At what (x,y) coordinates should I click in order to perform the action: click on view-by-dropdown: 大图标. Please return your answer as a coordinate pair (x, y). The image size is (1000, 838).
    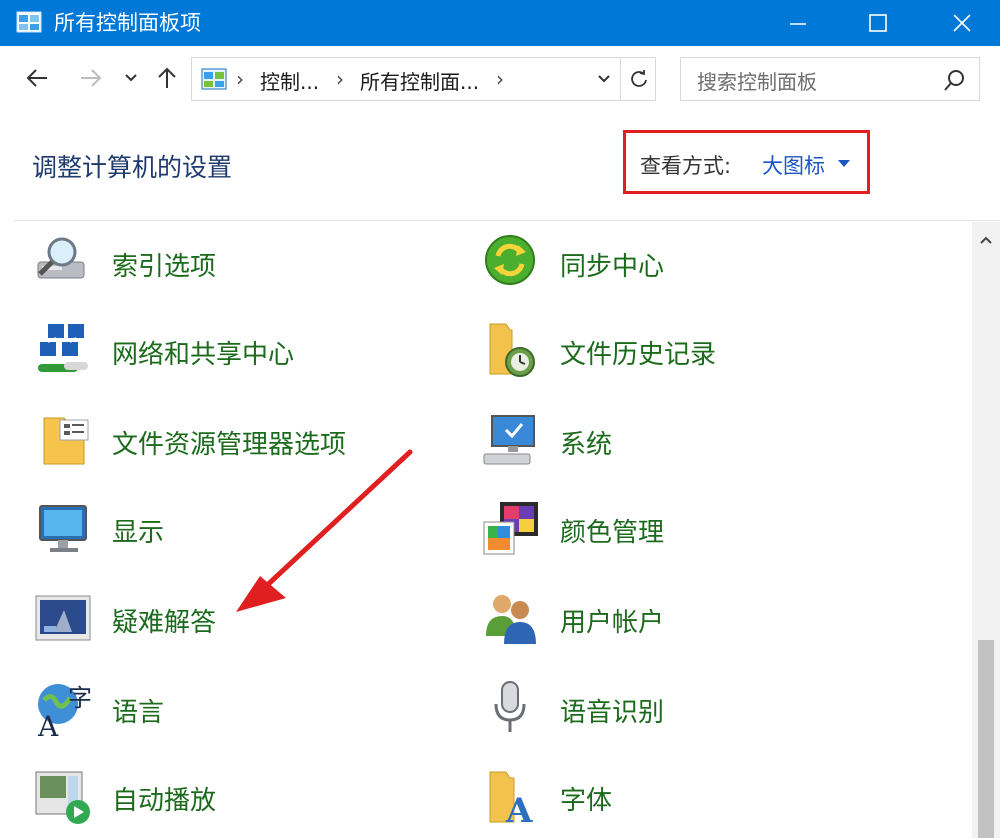
    Looking at the image, I should click on (793, 165).